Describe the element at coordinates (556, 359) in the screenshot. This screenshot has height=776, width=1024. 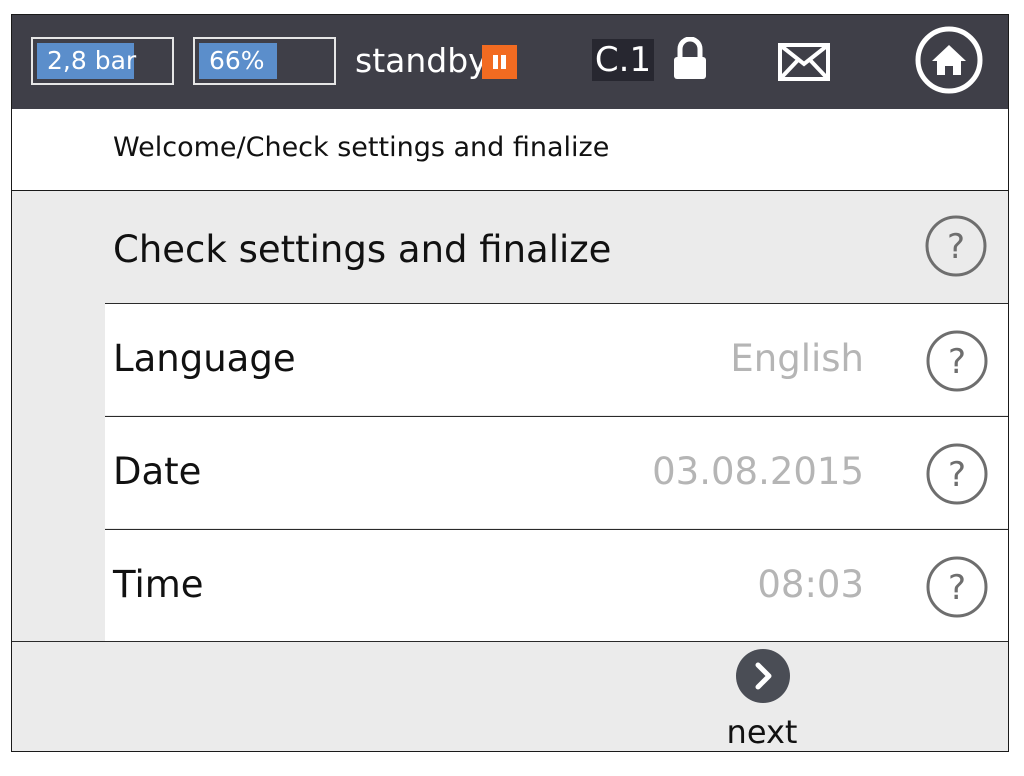
I see `setting-row-language: Language English ?` at that location.